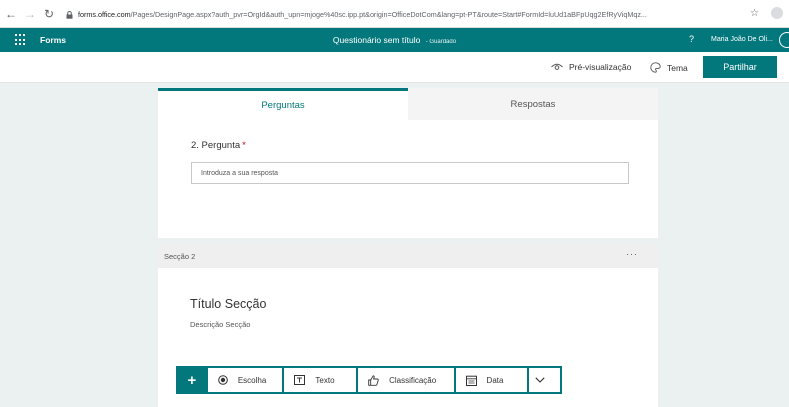 The image size is (789, 407). I want to click on calendar-icon, so click(471, 380).